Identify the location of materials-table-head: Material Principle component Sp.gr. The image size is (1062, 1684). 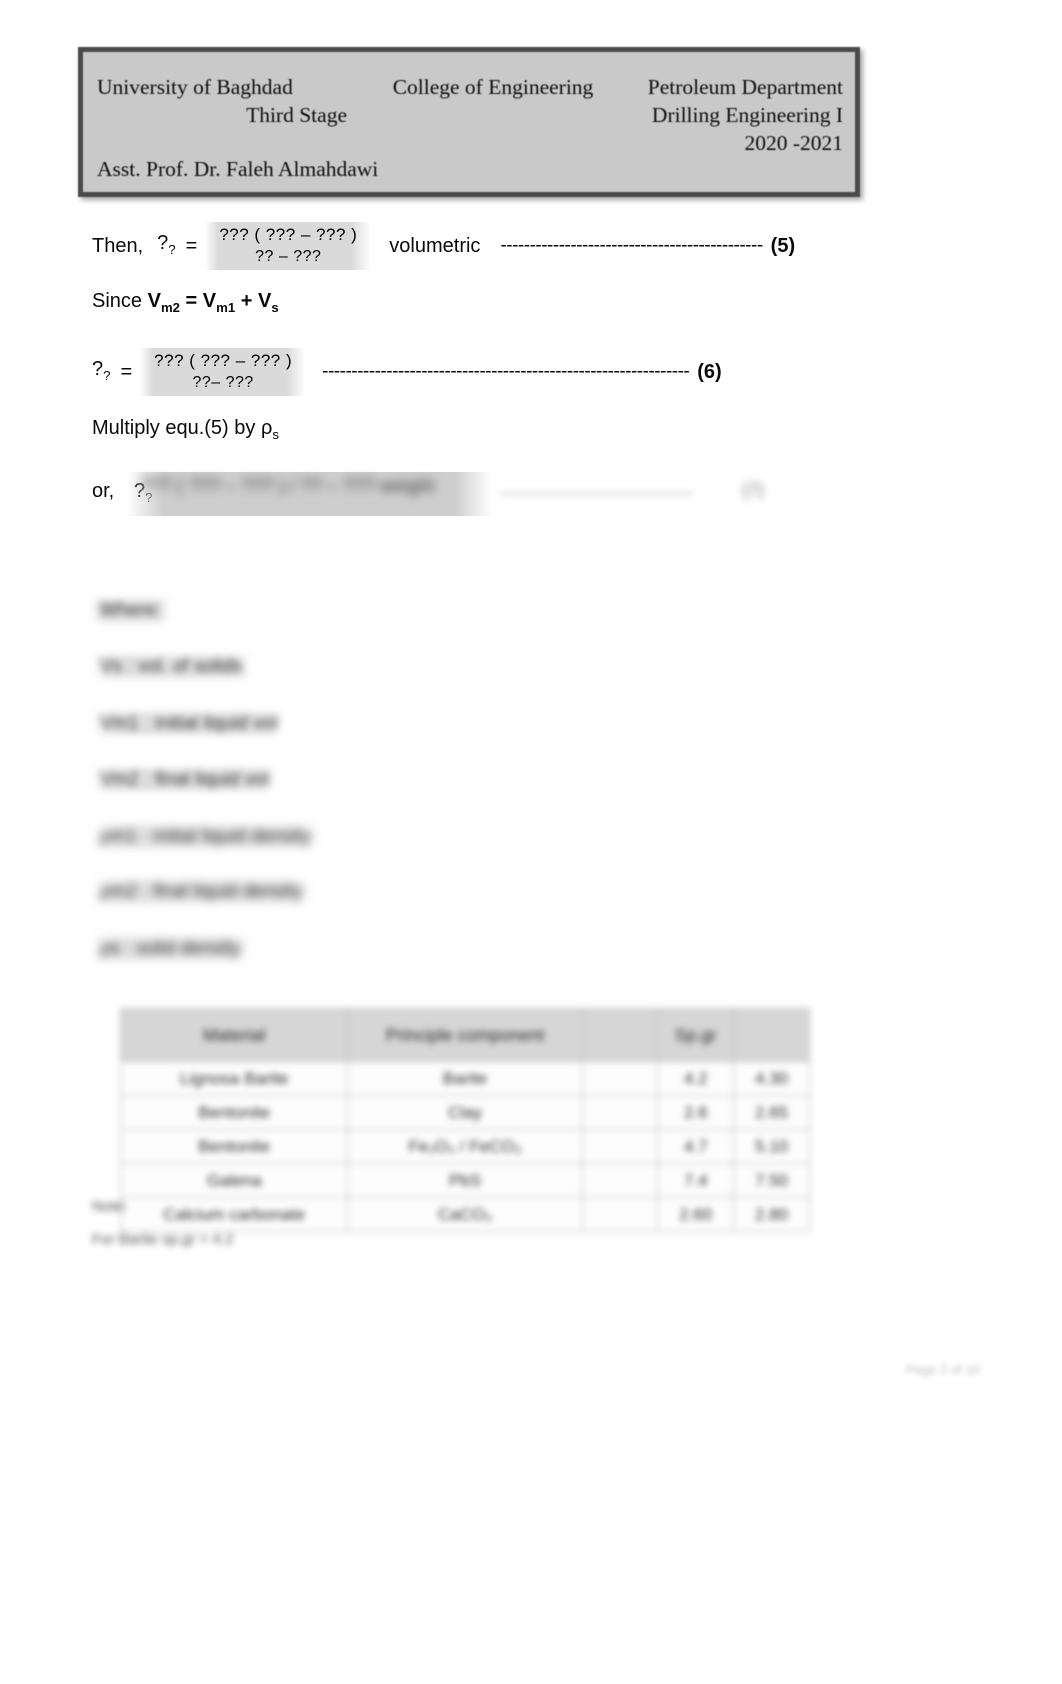
(464, 1035).